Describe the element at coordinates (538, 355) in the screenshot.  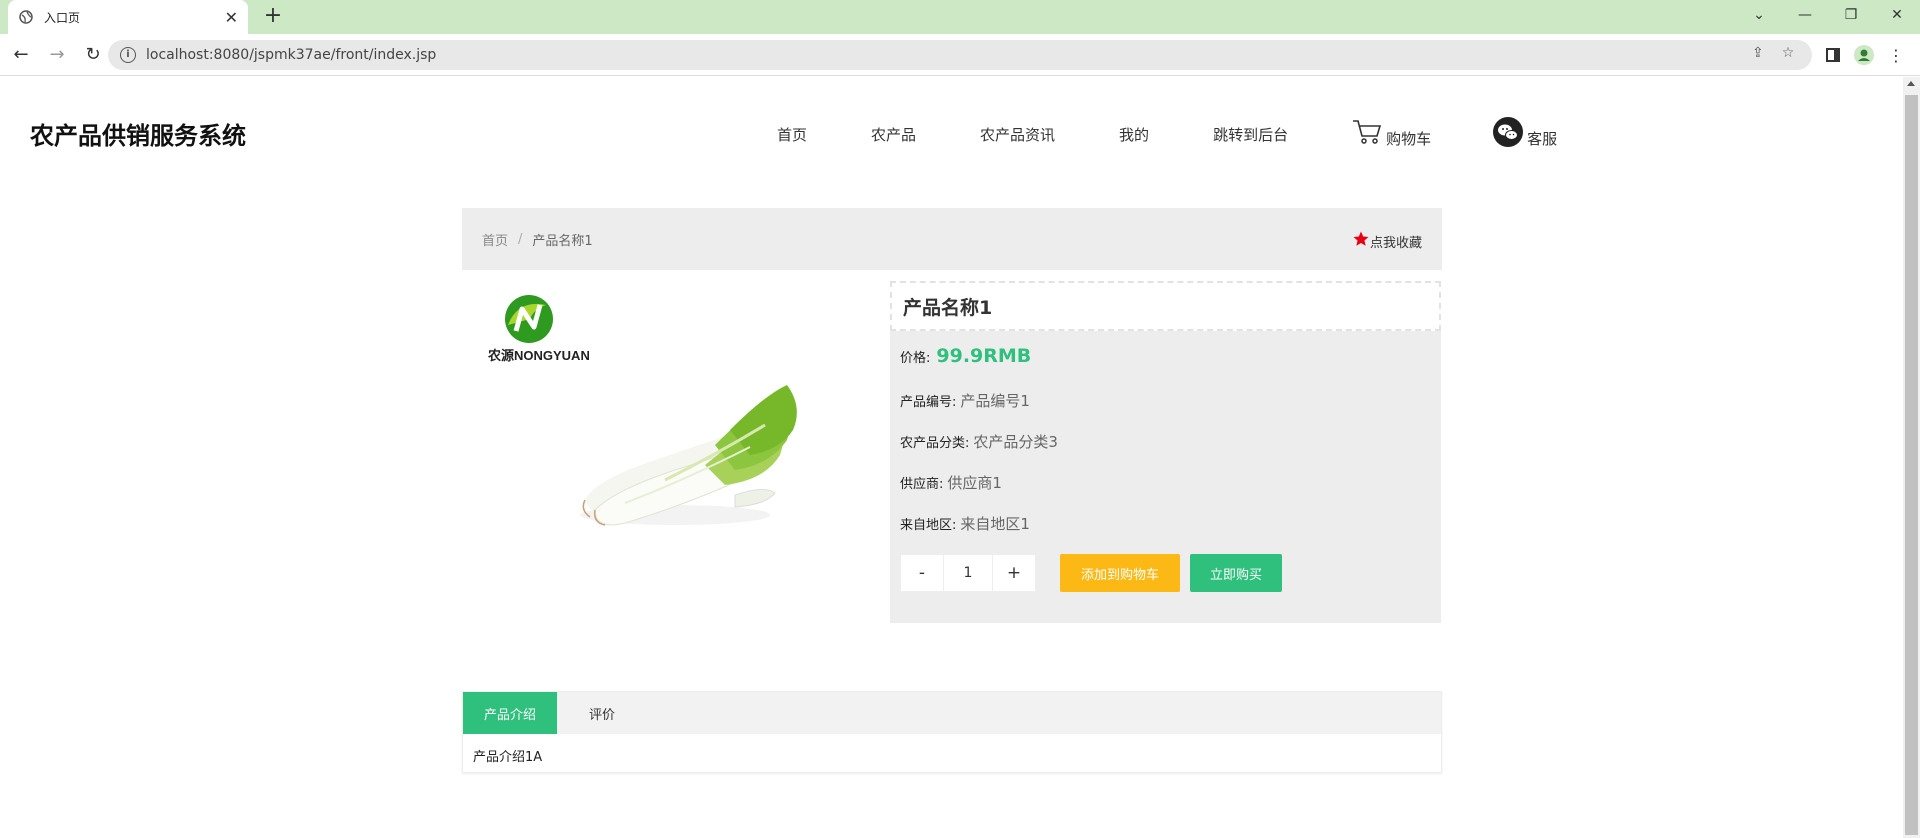
I see `svg-text: 农源NONGYUAN` at that location.